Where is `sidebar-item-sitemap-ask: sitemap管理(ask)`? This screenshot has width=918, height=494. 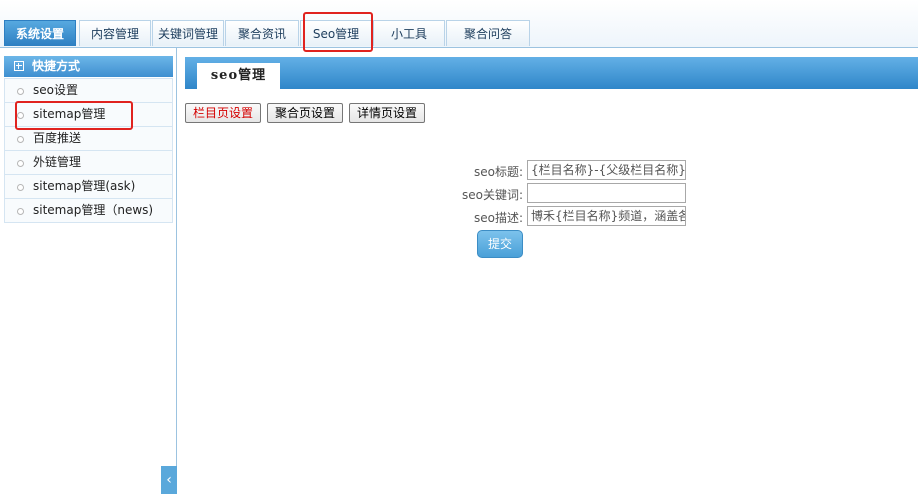 sidebar-item-sitemap-ask: sitemap管理(ask) is located at coordinates (88, 187).